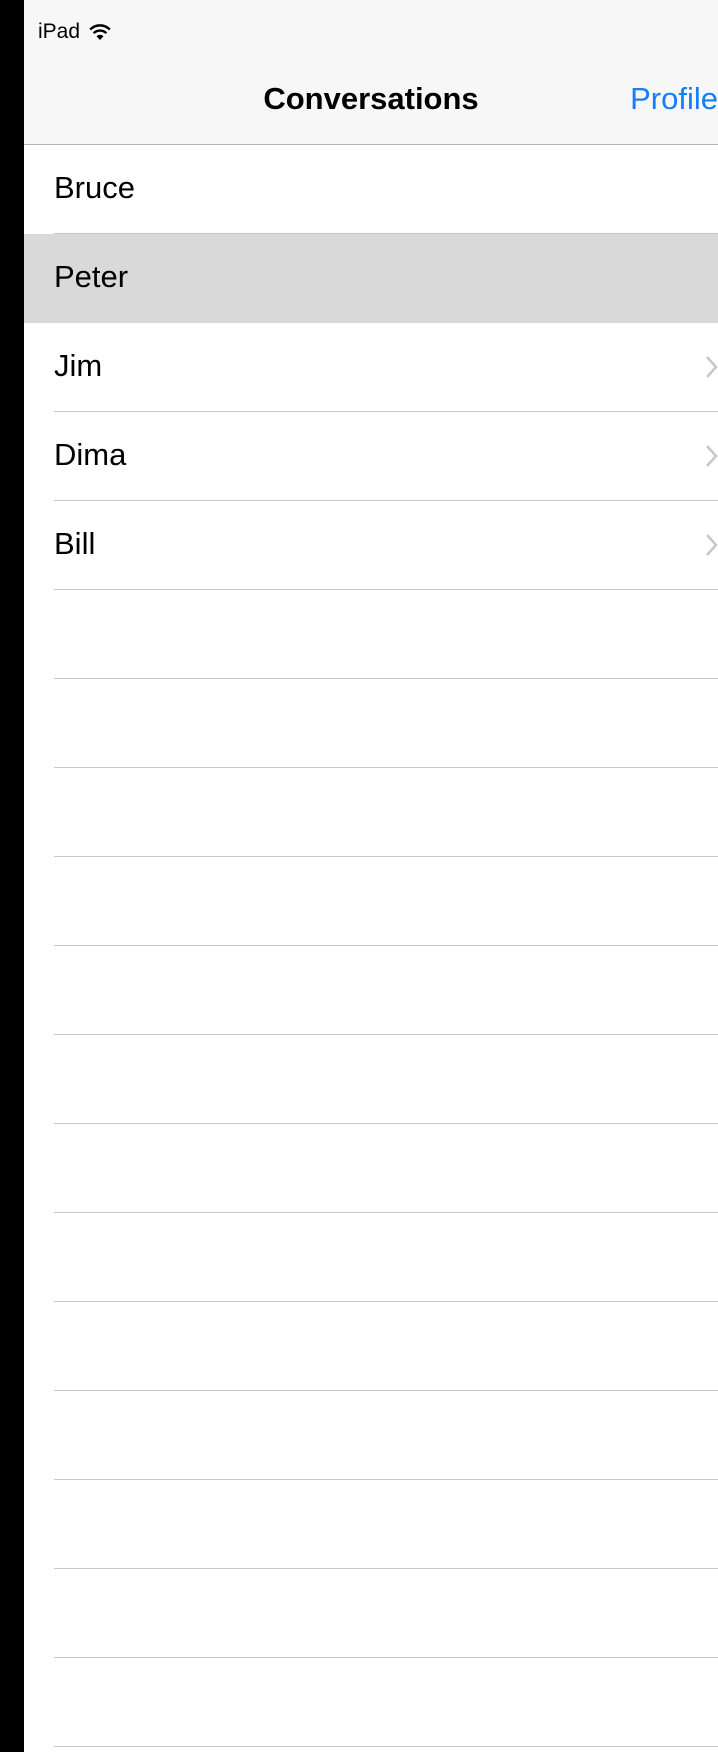 The image size is (718, 1752). Describe the element at coordinates (371, 367) in the screenshot. I see `list-item-jim: Jim` at that location.